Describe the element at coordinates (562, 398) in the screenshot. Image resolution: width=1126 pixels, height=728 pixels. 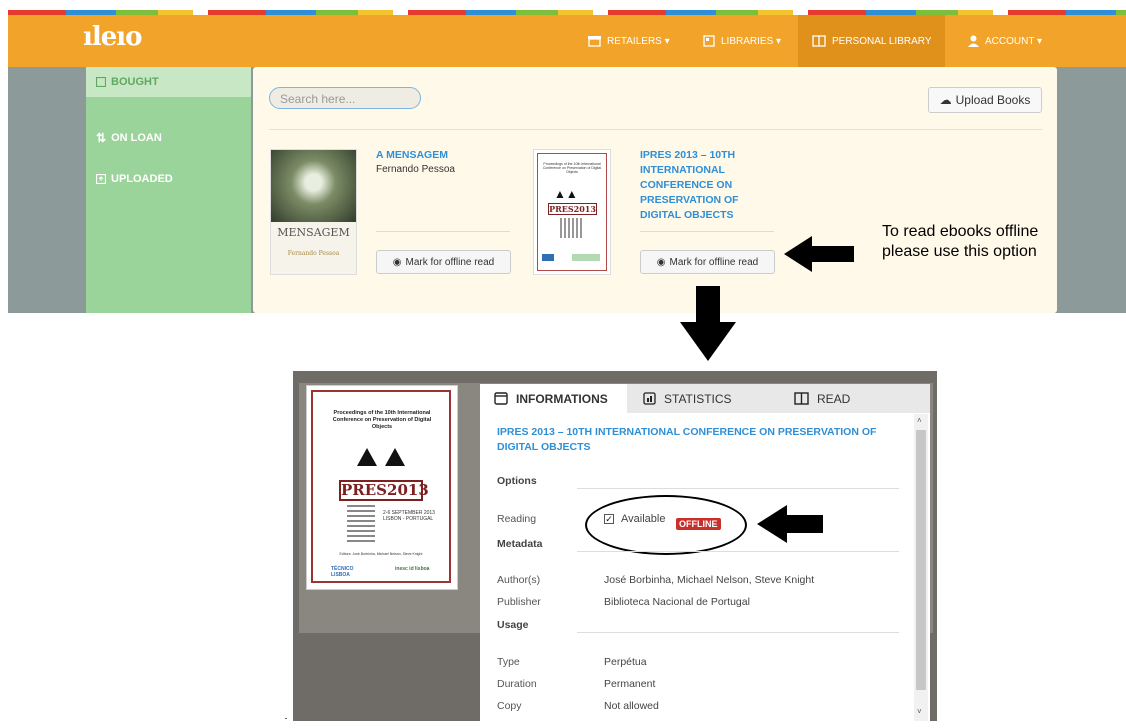
I see `tab-informations-label: INFORMATIONS` at that location.